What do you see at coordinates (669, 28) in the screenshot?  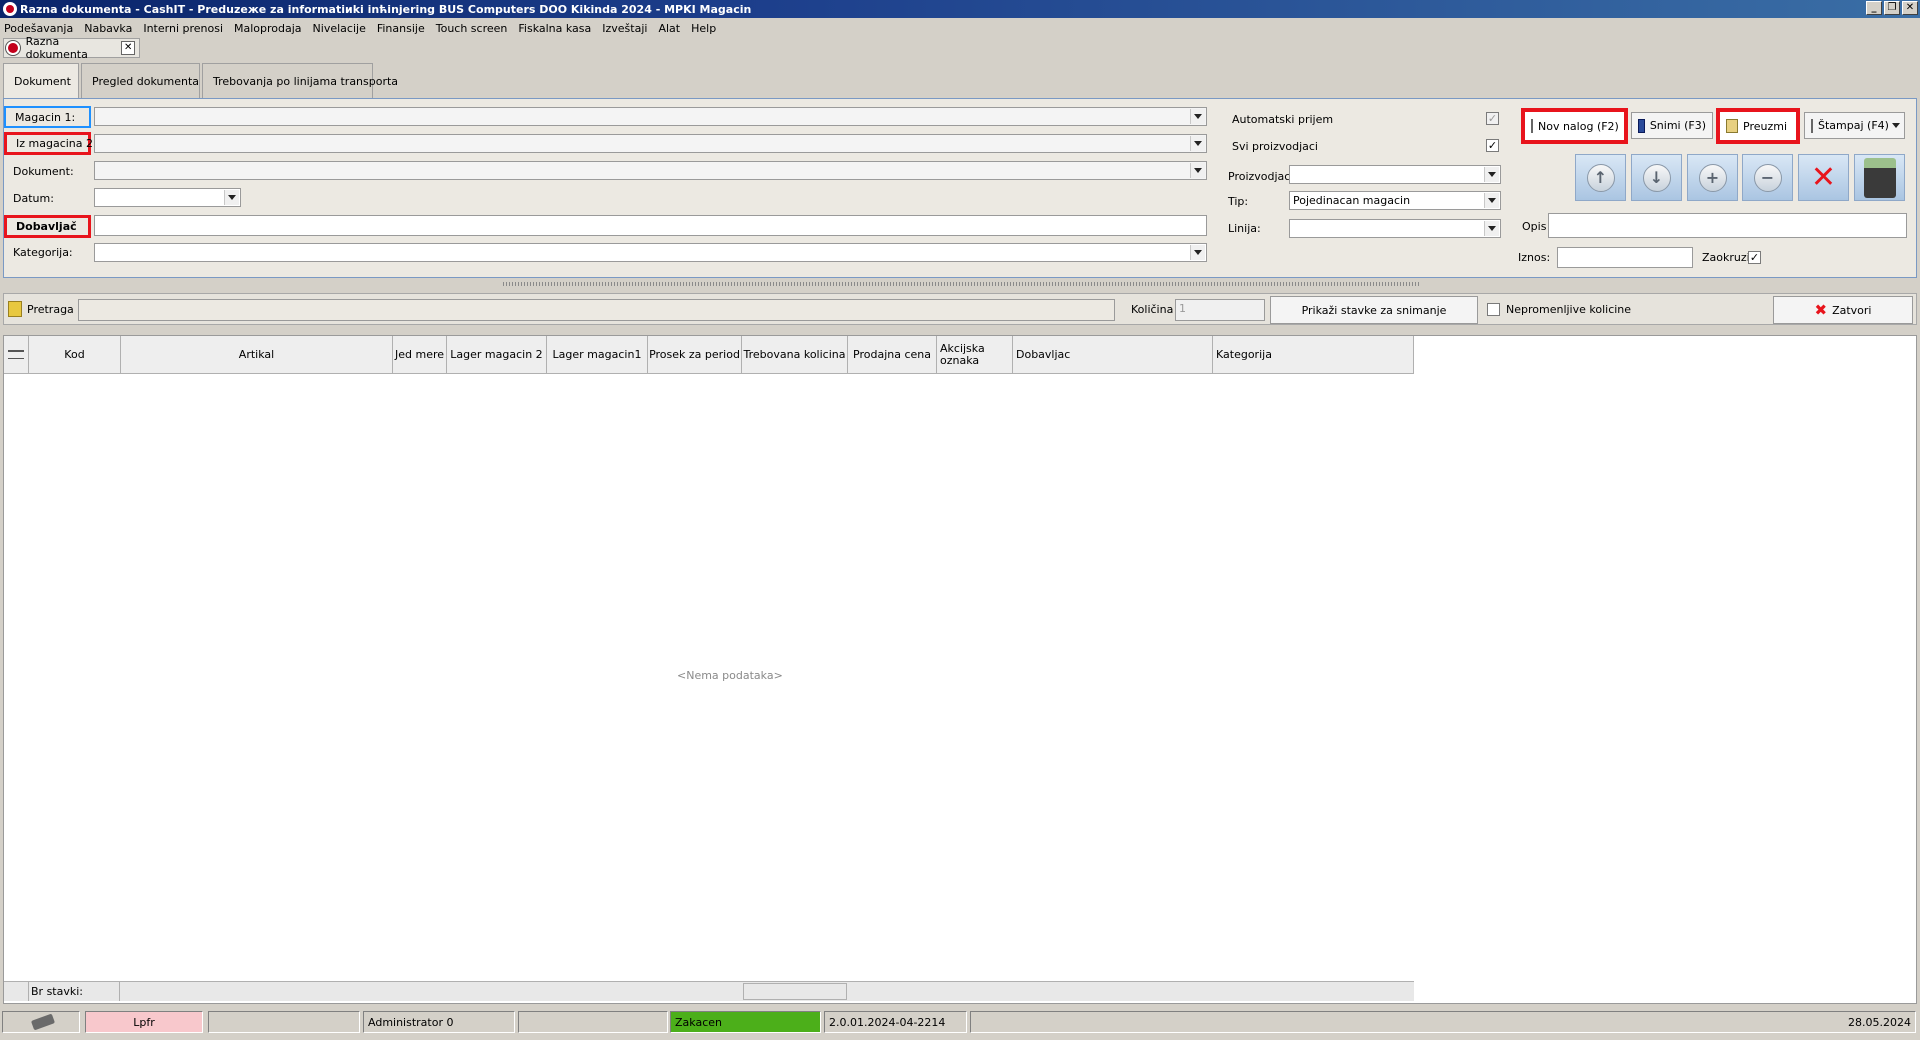 I see `menu-alat: Alat` at bounding box center [669, 28].